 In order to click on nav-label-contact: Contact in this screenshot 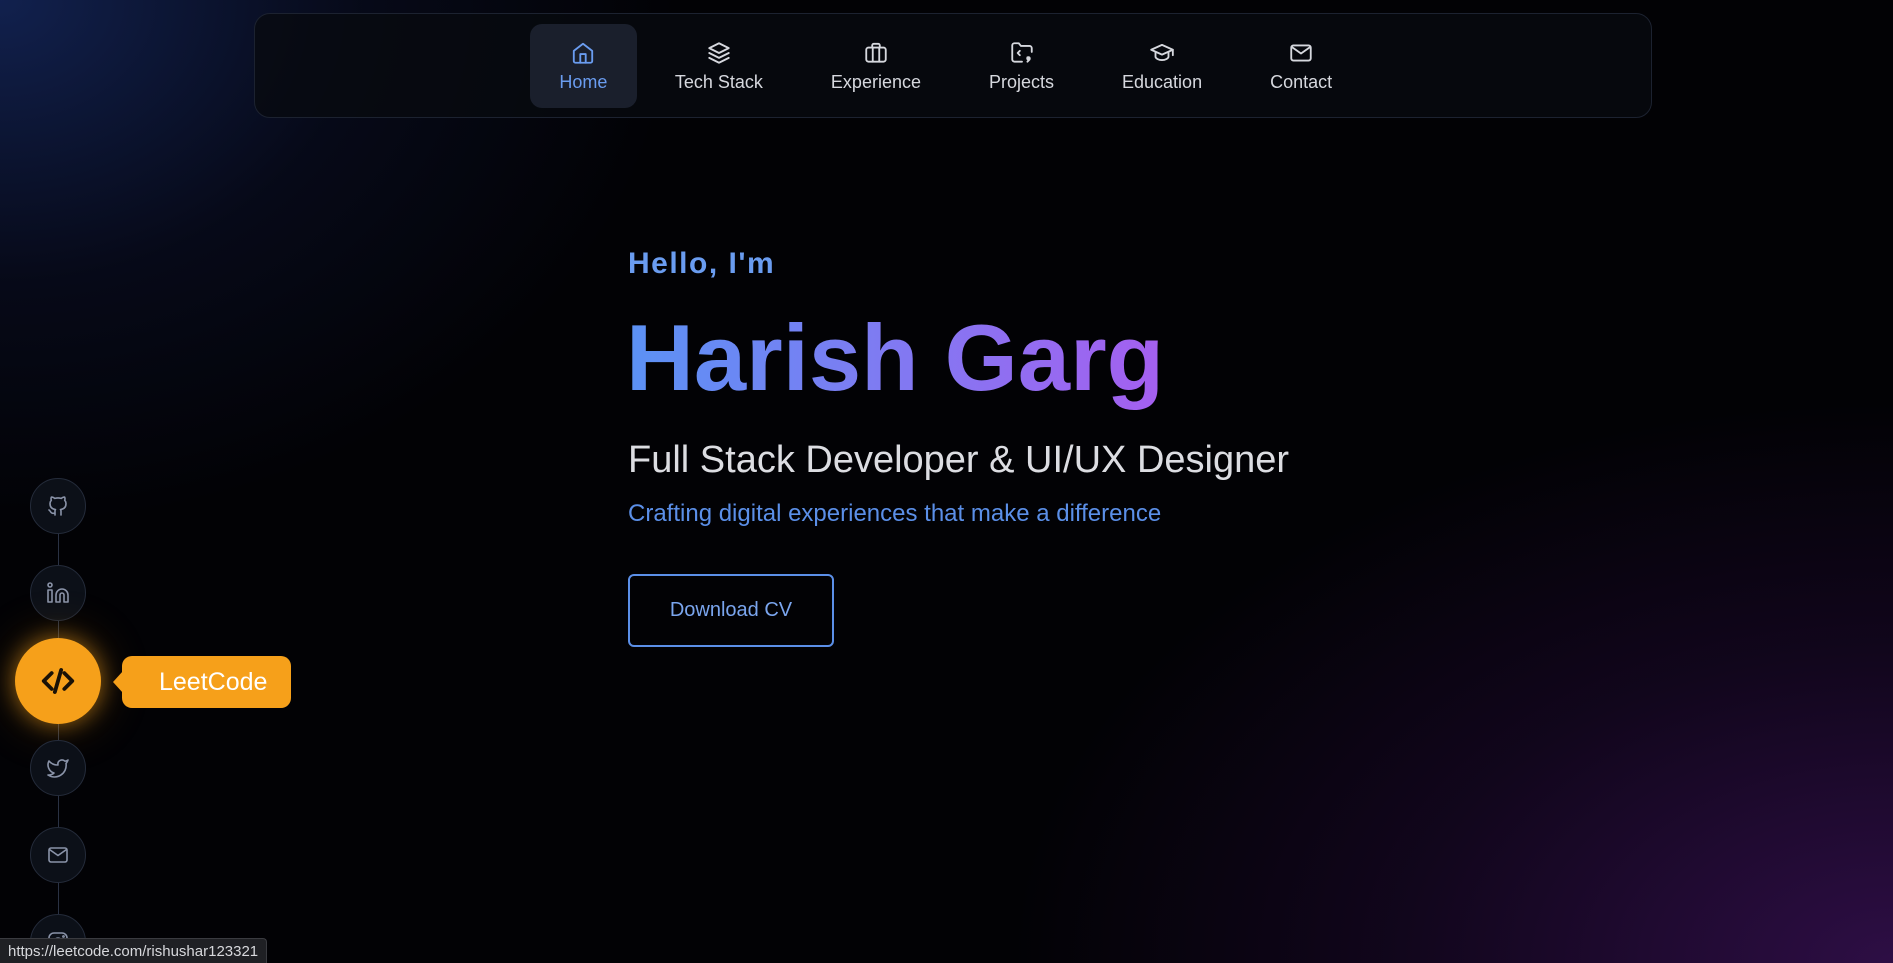, I will do `click(1301, 81)`.